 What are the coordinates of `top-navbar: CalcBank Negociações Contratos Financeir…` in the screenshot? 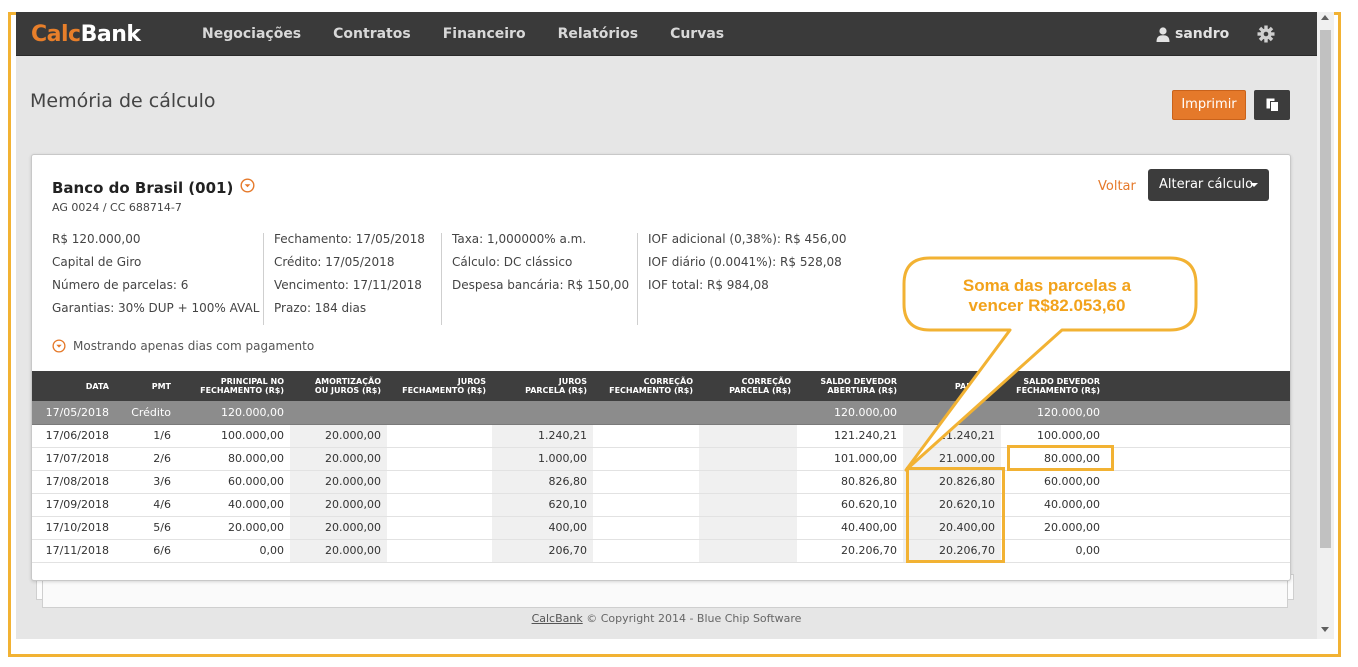 It's located at (666, 34).